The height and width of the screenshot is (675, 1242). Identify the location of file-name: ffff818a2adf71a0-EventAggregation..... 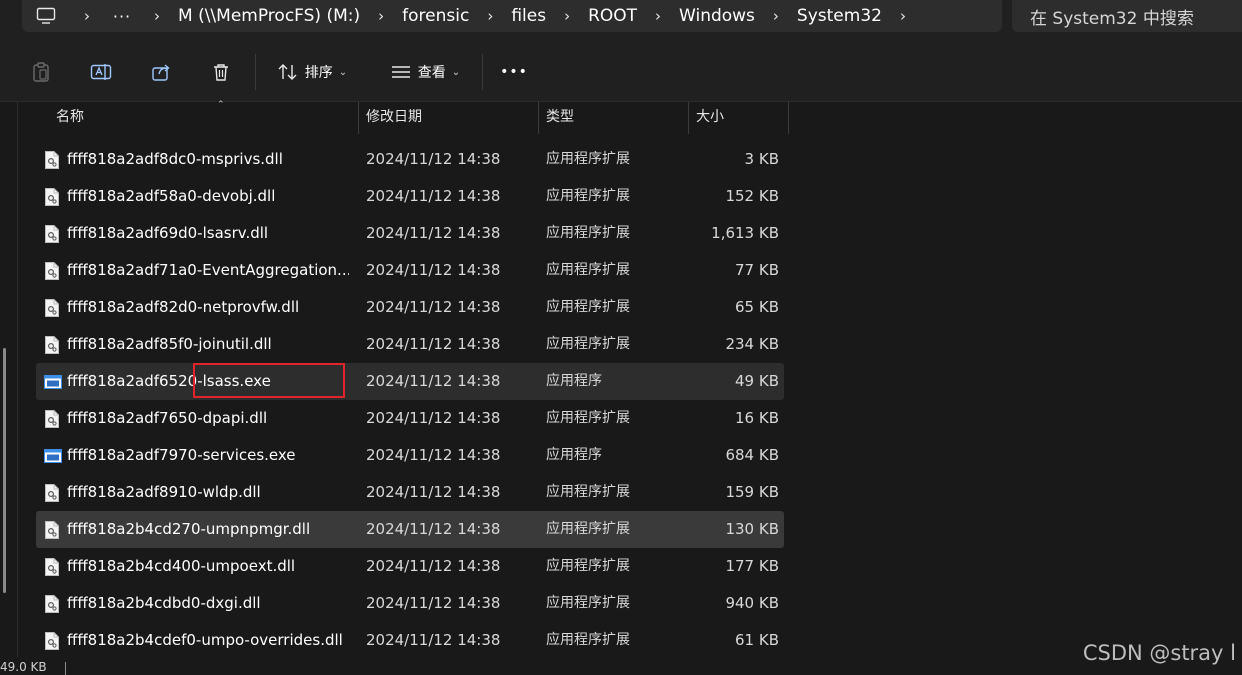
(208, 270).